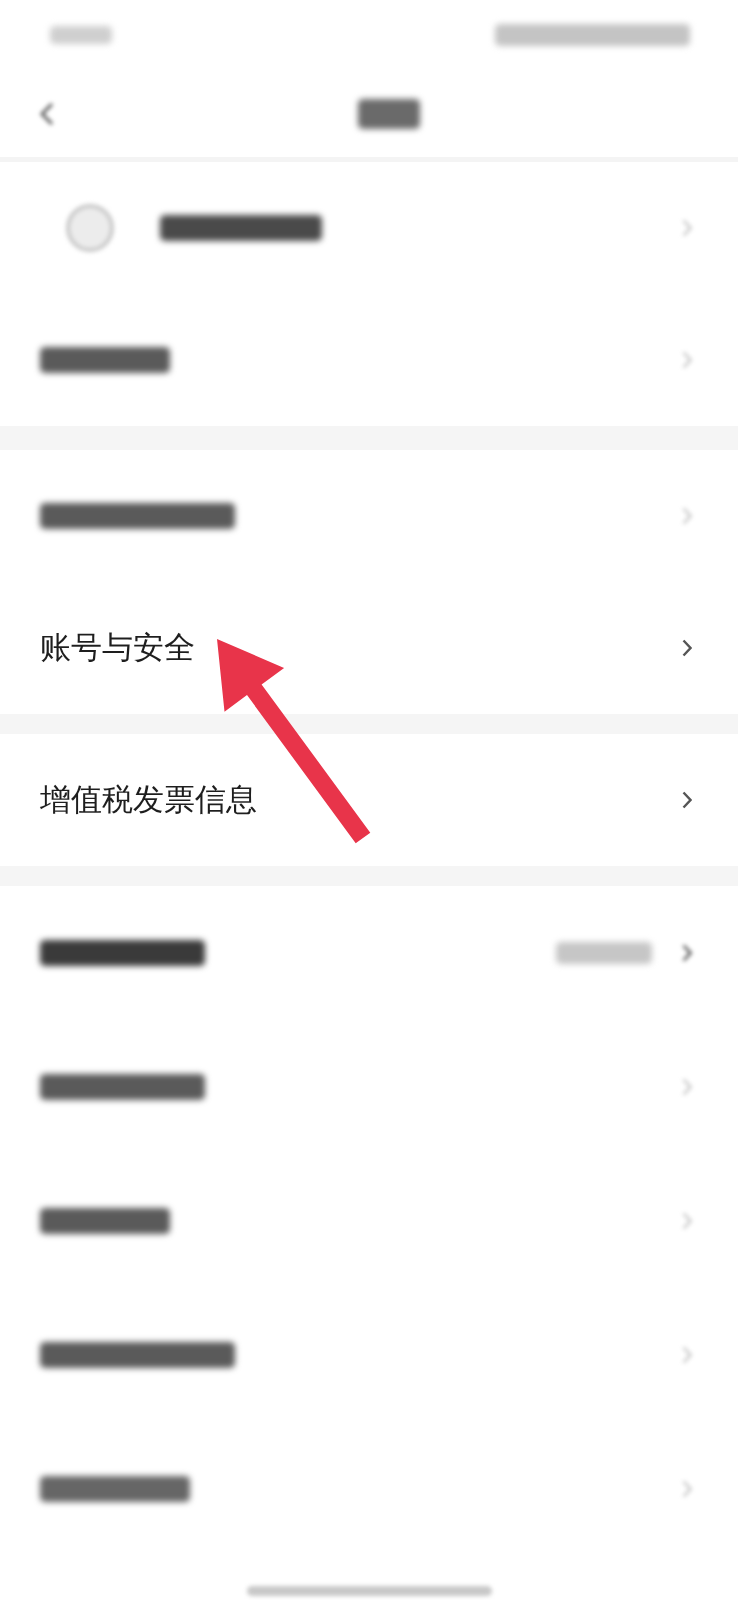  What do you see at coordinates (47, 113) in the screenshot?
I see `back-icon` at bounding box center [47, 113].